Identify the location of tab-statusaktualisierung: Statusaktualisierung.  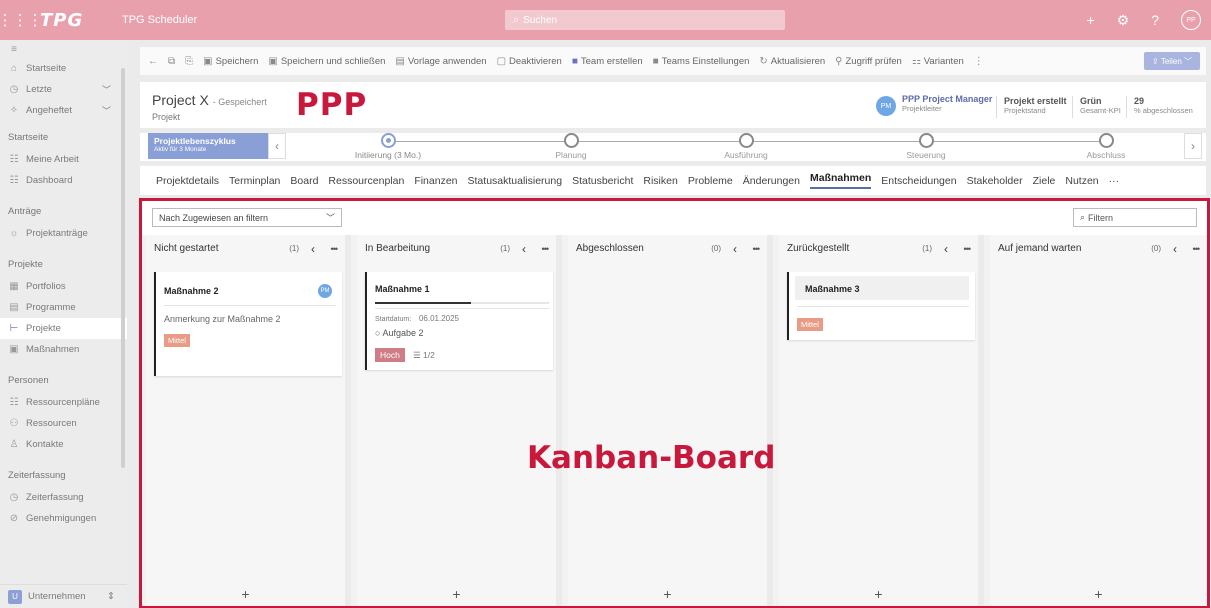
(515, 181).